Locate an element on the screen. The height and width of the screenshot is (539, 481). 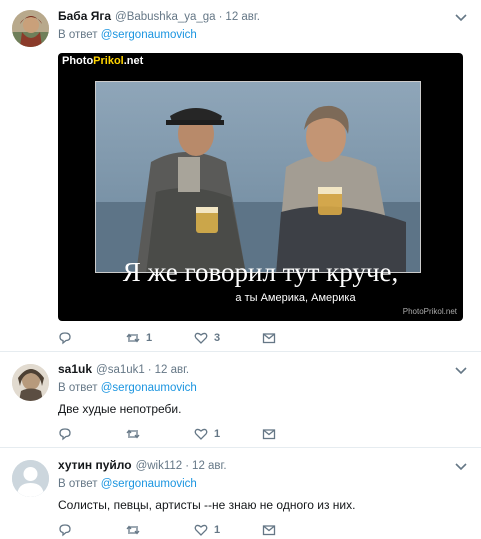
tweet-actions: 1 3 is located at coordinates (194, 338).